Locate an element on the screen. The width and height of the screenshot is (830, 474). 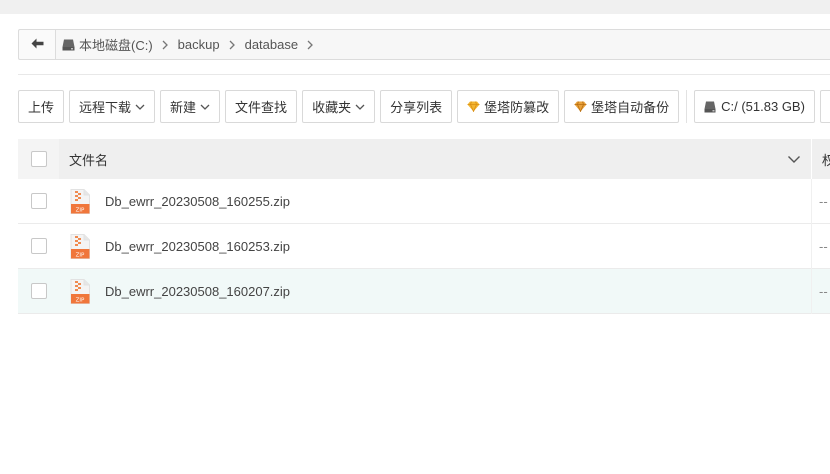
tamper-proof-button: 堡塔防篡改 is located at coordinates (508, 106).